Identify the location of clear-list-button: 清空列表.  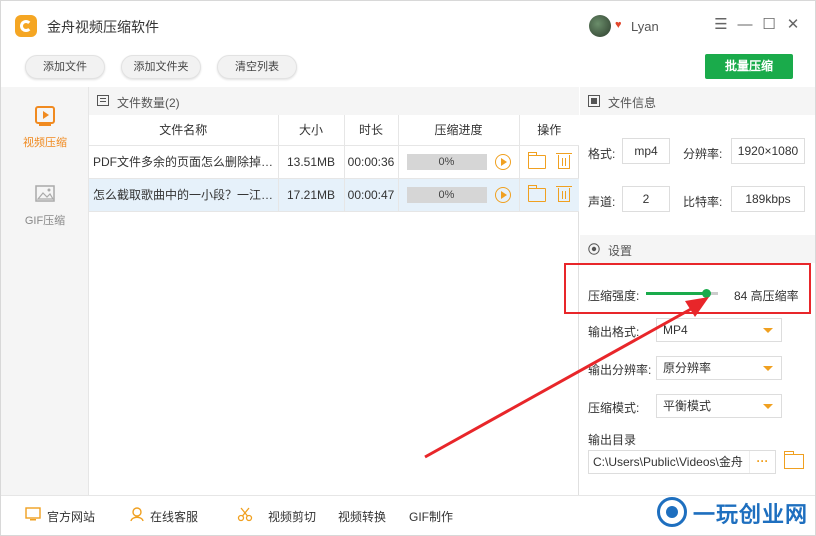
(257, 67).